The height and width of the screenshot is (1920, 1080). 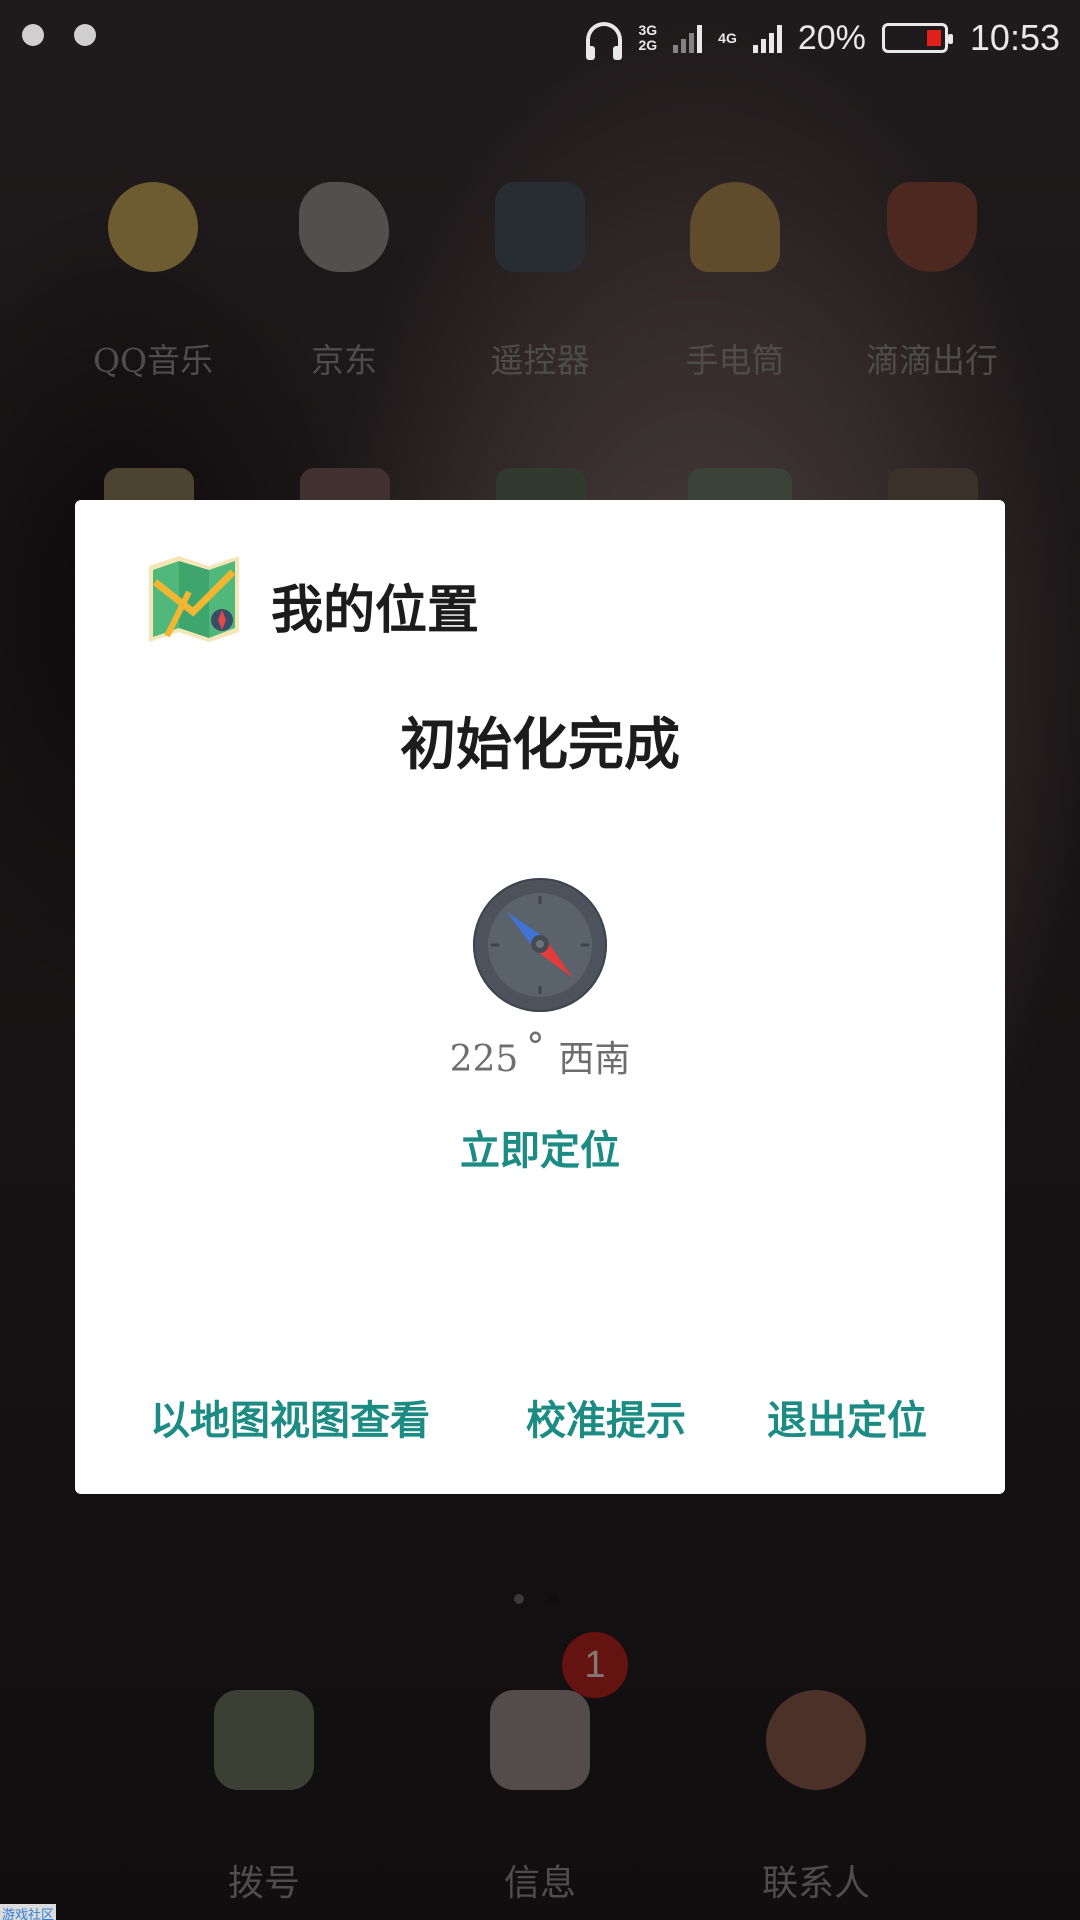 I want to click on compass-reading: 225 ° 西南, so click(x=540, y=1054).